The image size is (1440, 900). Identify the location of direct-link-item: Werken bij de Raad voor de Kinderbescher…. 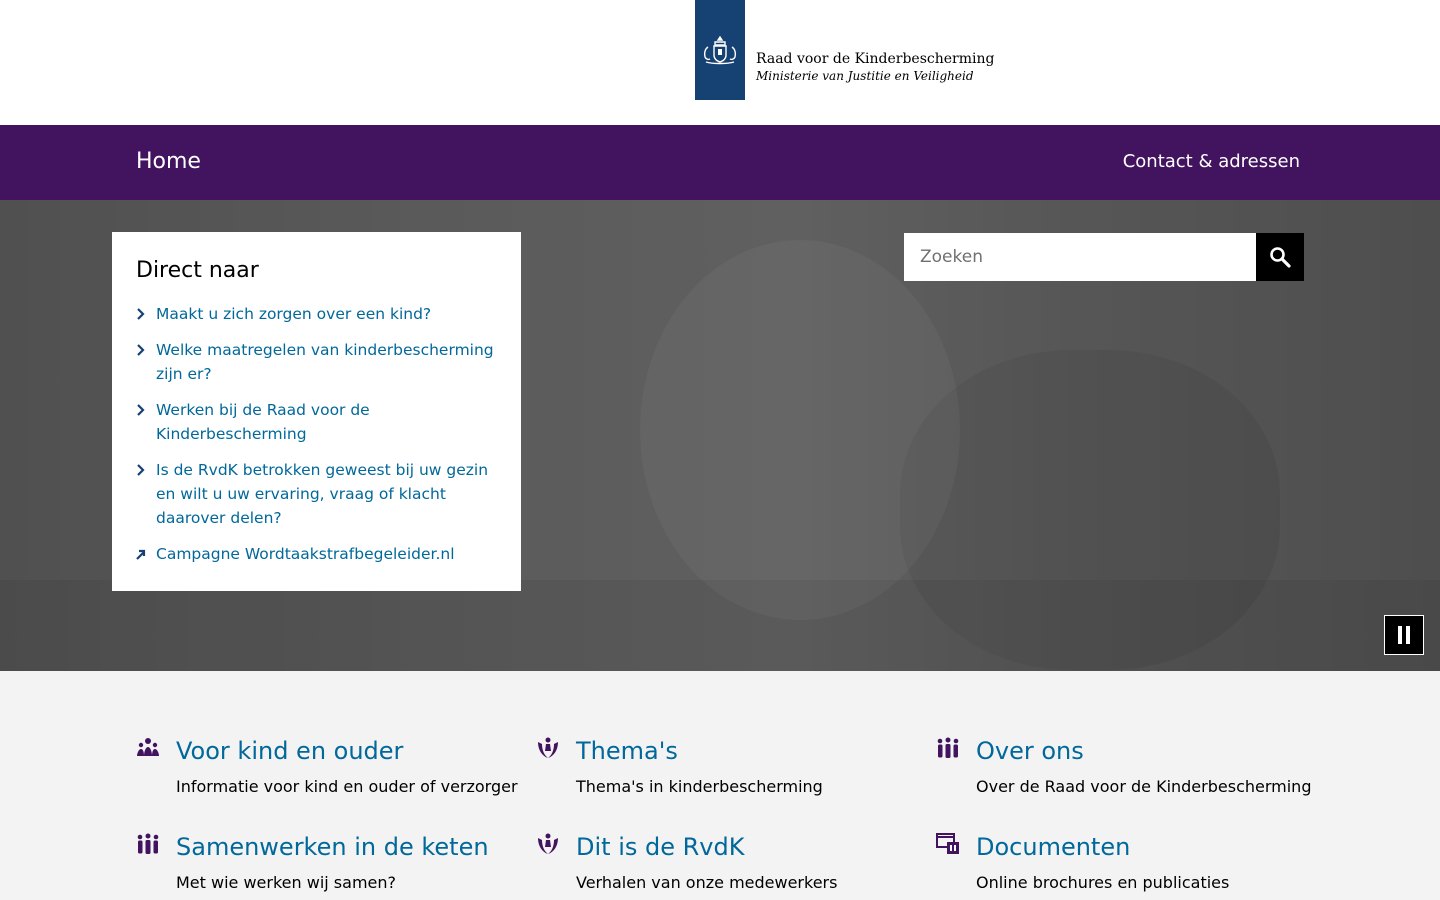
(316, 422).